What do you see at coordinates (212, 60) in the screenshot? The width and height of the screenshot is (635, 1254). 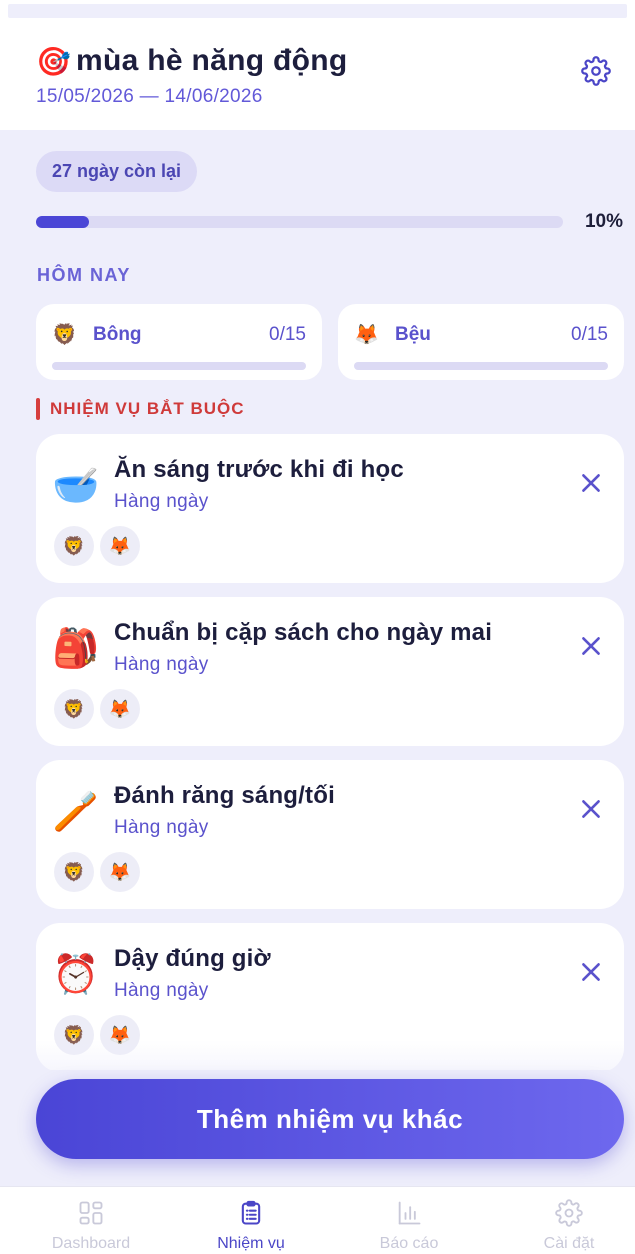 I see `page-title: mùa hè năng động` at bounding box center [212, 60].